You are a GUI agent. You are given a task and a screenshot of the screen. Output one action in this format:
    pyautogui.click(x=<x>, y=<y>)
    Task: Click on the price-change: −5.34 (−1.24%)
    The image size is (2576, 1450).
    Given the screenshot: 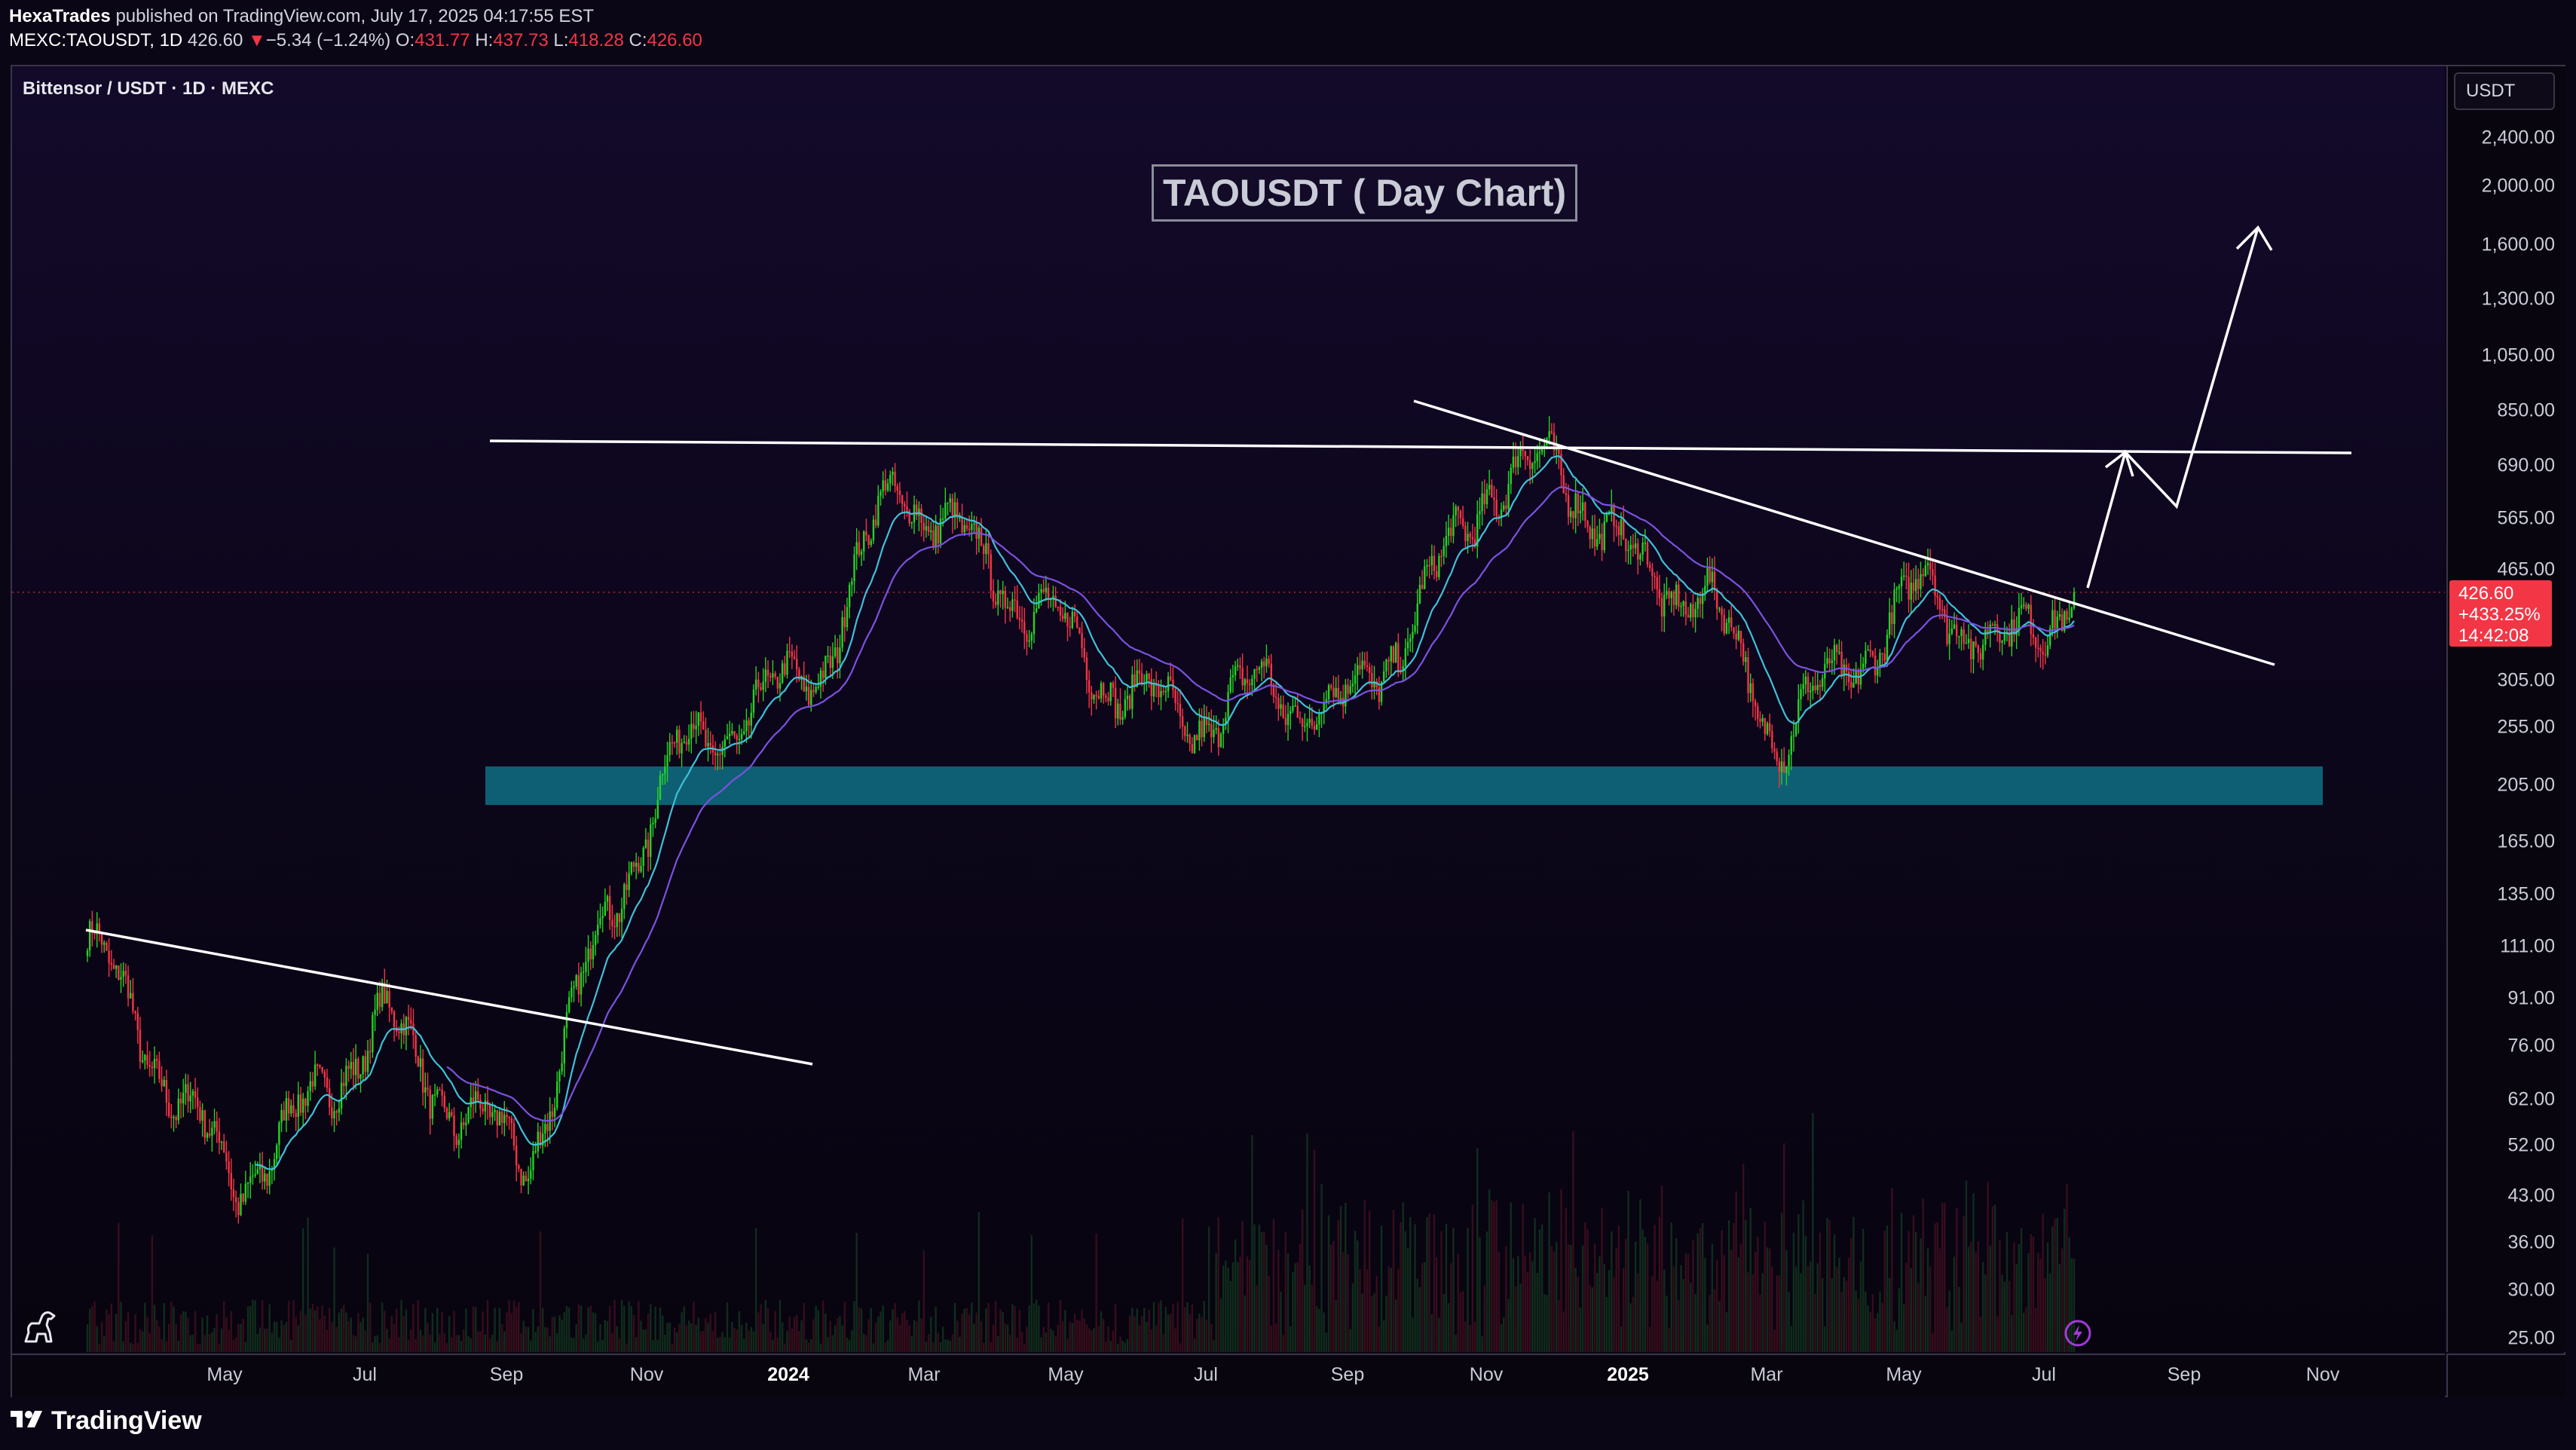 What is the action you would take?
    pyautogui.click(x=328, y=40)
    